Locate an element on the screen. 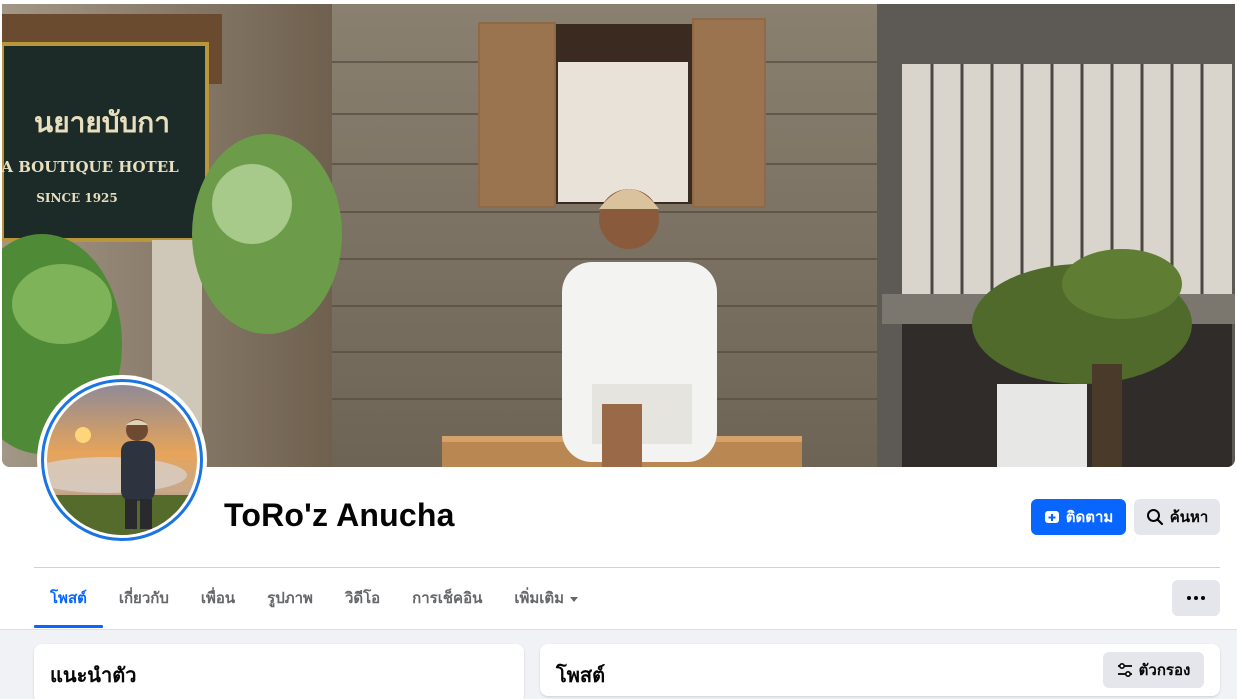 The image size is (1237, 699). tab-label: เกี่ยวกับ is located at coordinates (143, 598).